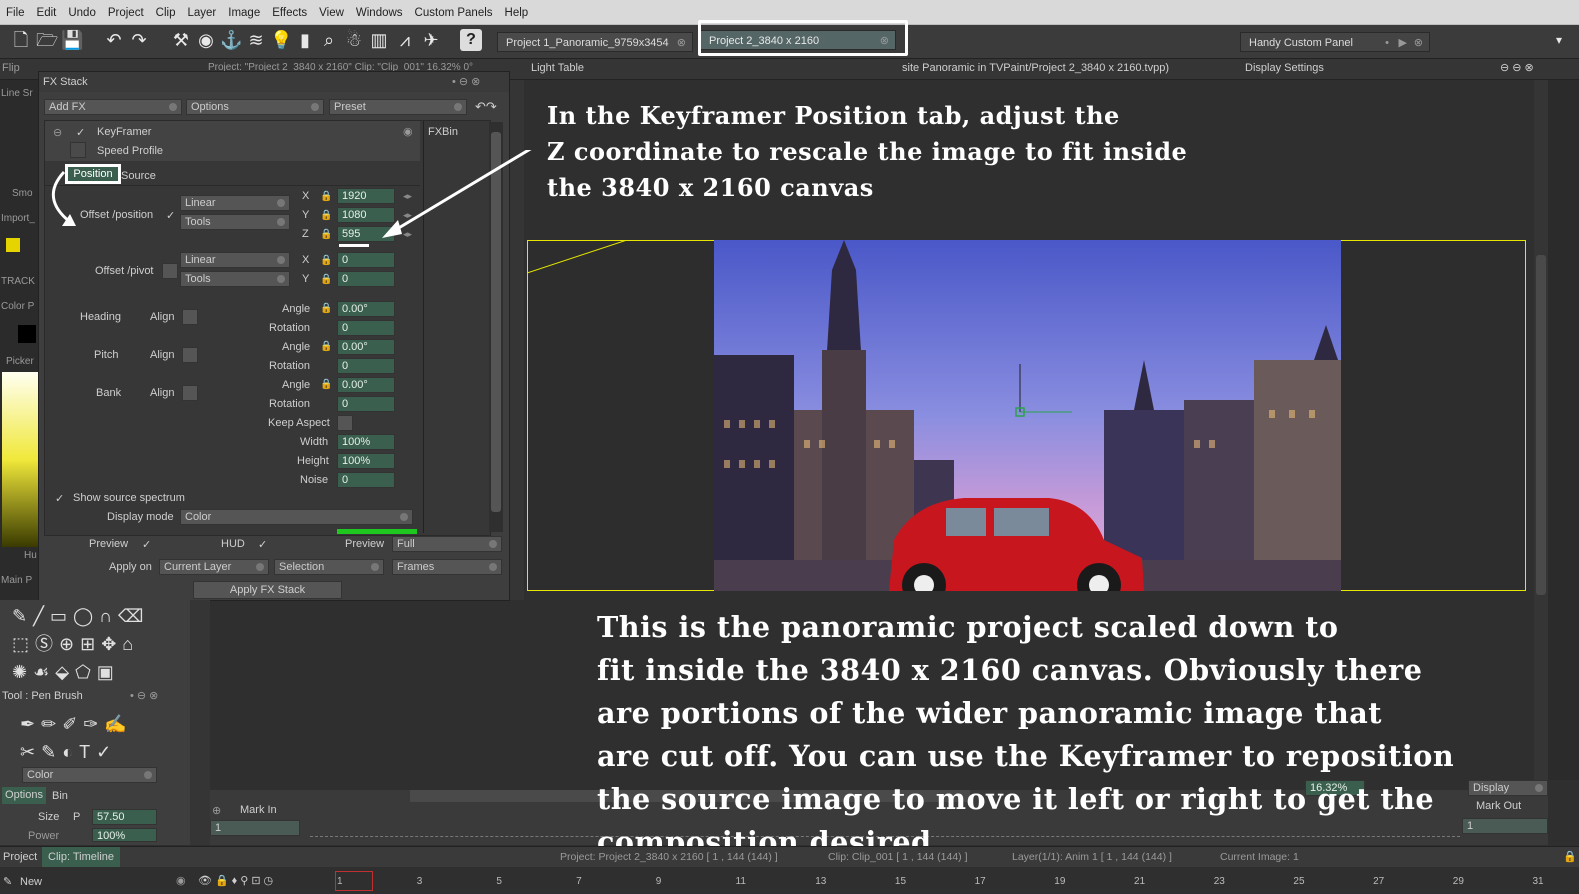  What do you see at coordinates (69, 644) in the screenshot?
I see `clone-icon: ⊕` at bounding box center [69, 644].